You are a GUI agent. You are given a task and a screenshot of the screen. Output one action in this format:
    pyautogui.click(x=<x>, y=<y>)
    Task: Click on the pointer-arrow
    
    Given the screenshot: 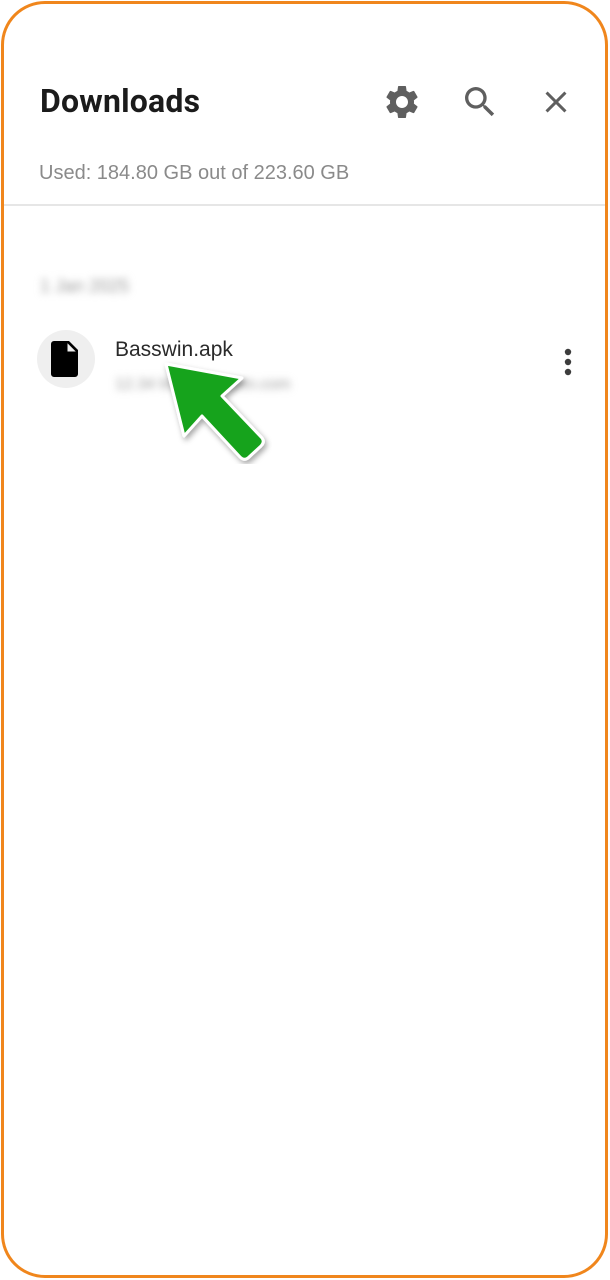 What is the action you would take?
    pyautogui.click(x=214, y=411)
    